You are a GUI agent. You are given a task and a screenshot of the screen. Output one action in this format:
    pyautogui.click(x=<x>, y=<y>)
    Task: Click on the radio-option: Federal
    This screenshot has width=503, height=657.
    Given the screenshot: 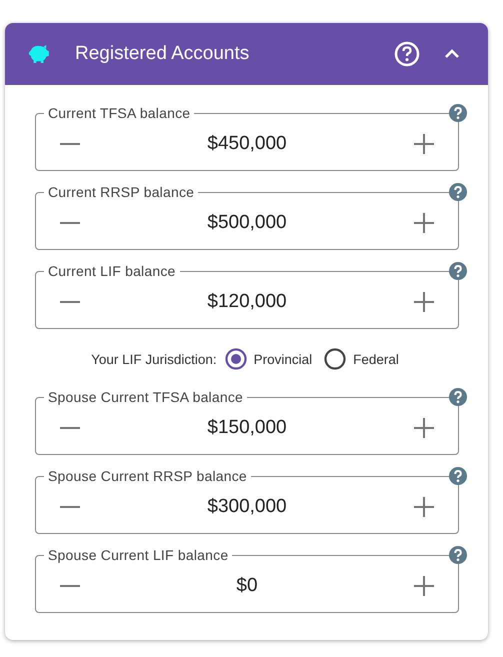 What is the action you would take?
    pyautogui.click(x=363, y=359)
    